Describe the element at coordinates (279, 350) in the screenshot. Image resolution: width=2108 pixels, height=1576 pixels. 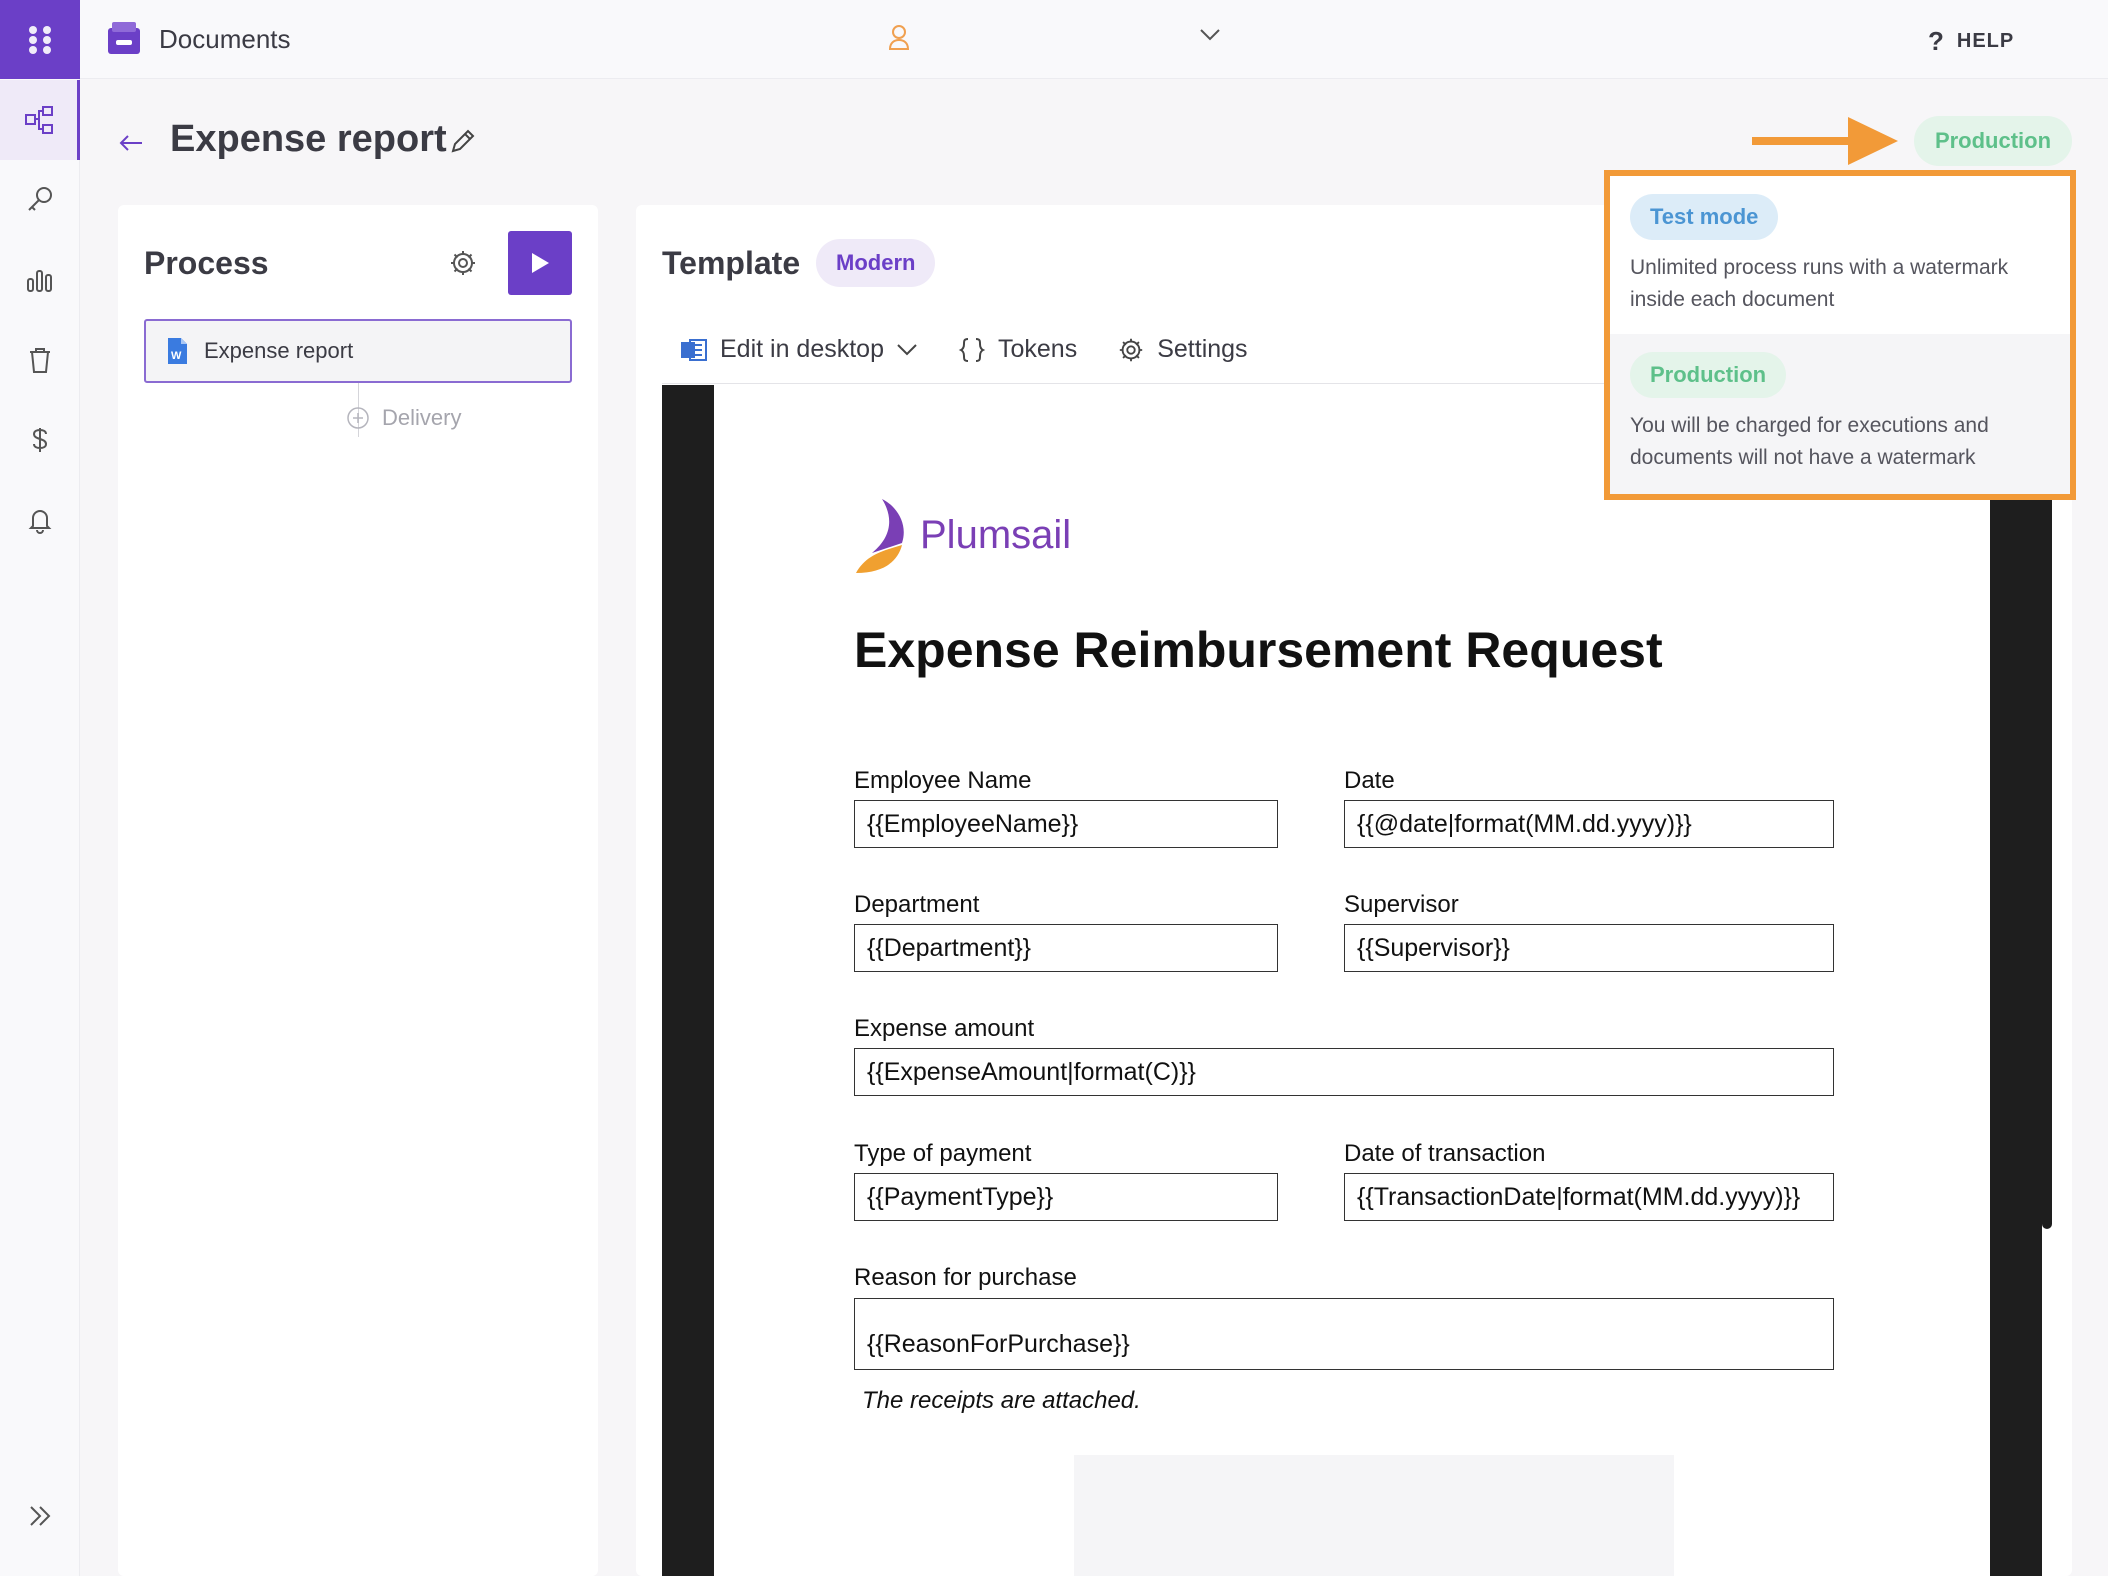
I see `process-step-label: Expense report` at that location.